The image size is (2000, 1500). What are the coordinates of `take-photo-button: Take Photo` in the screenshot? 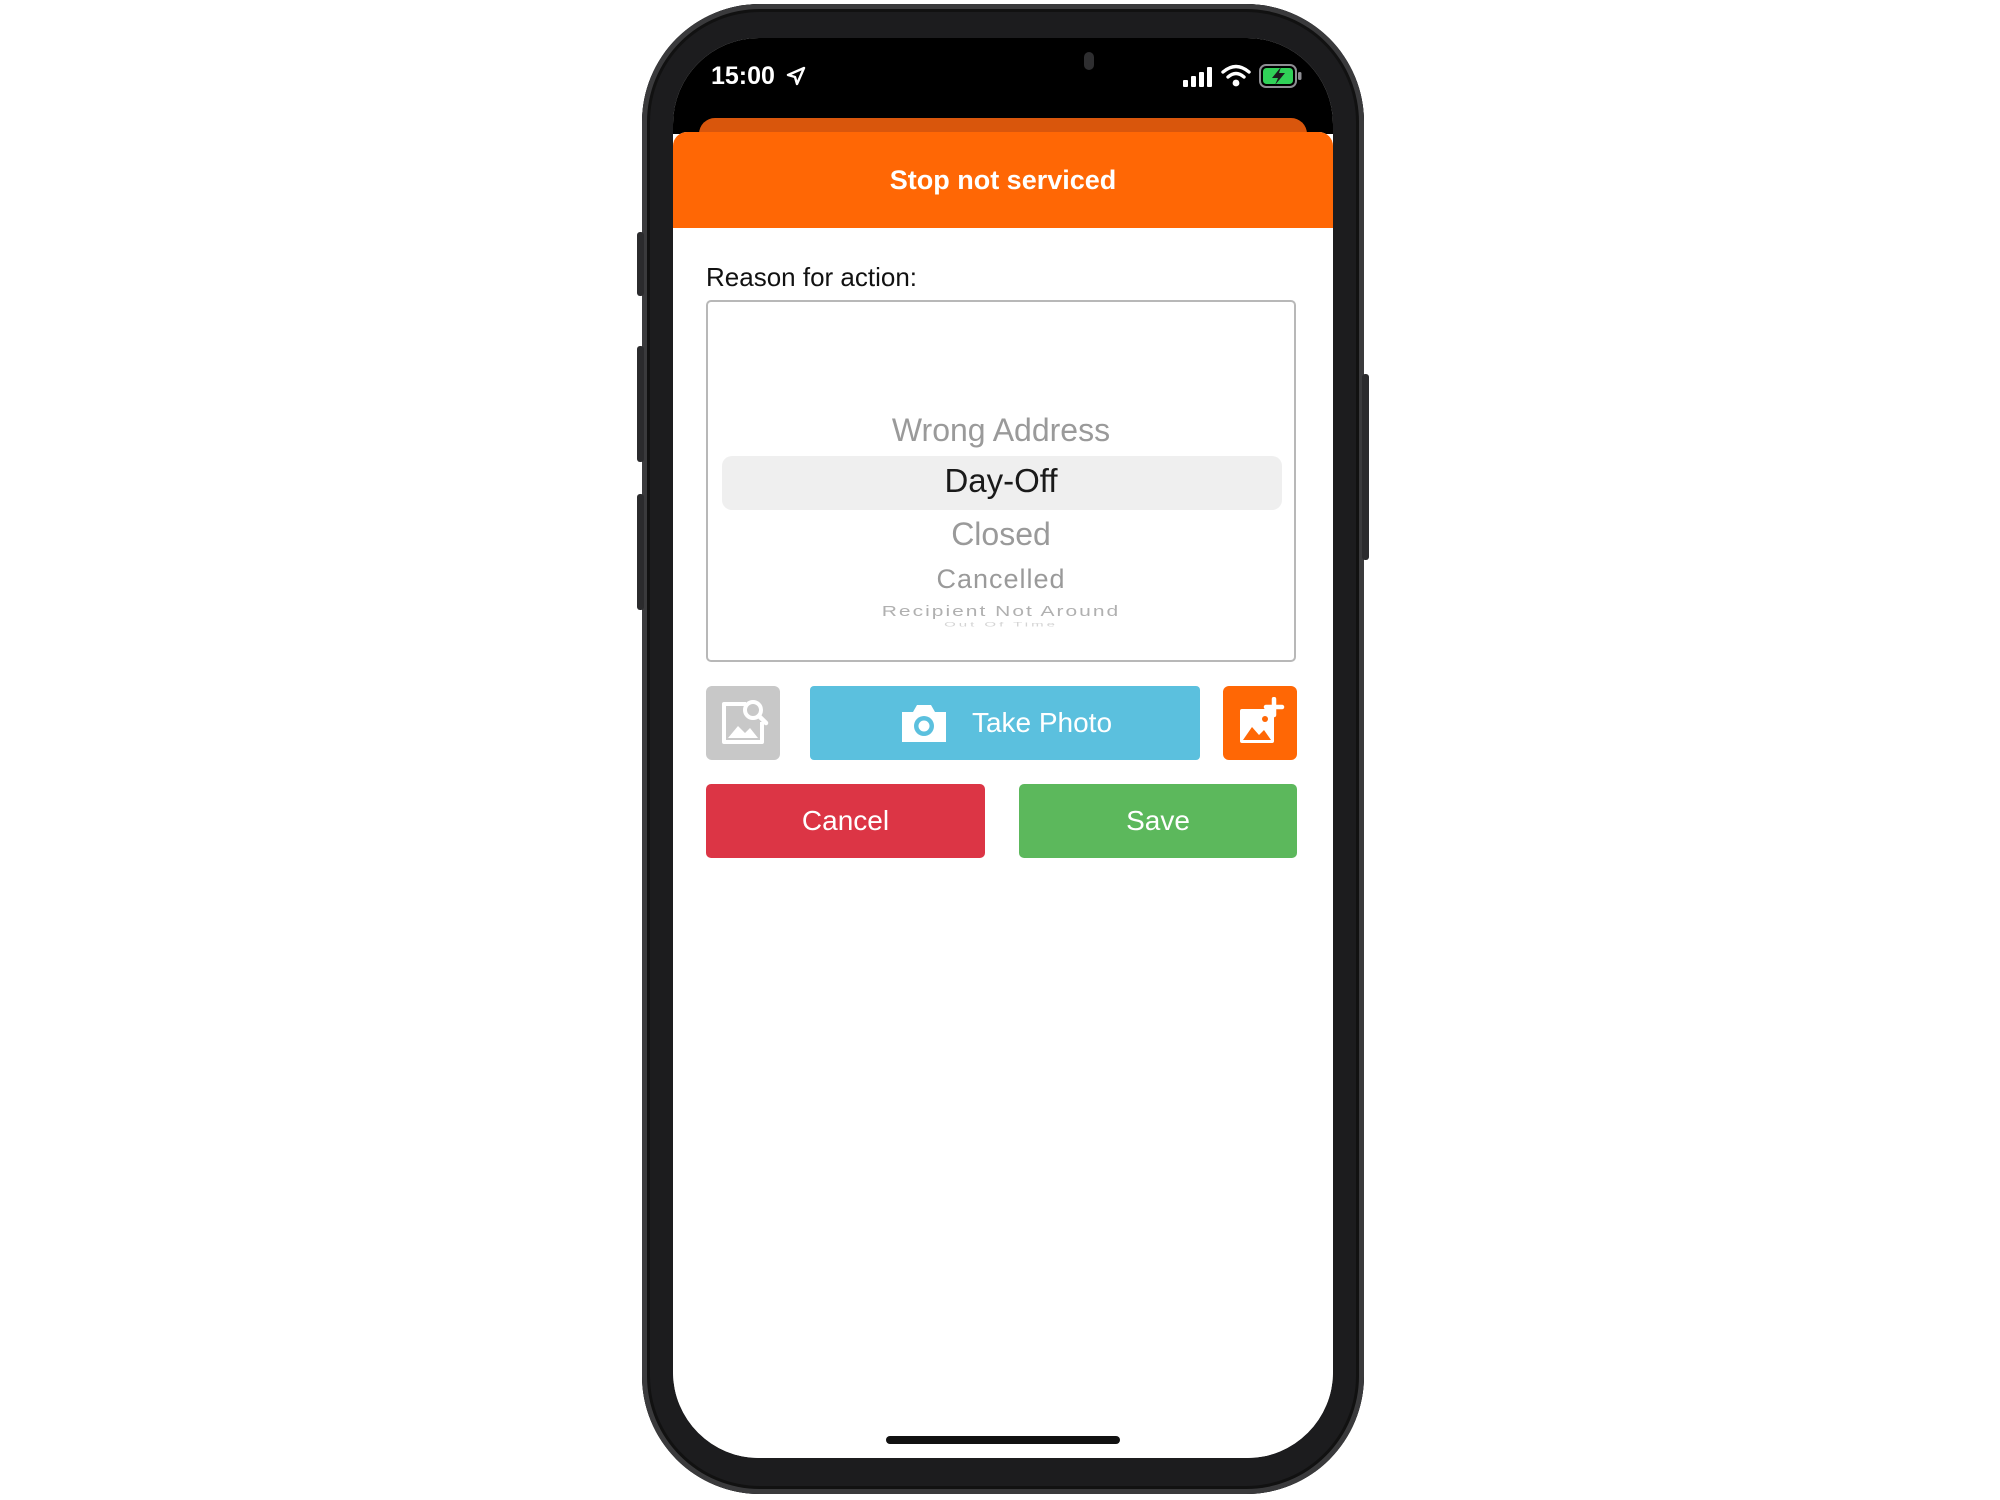 It's located at (1005, 723).